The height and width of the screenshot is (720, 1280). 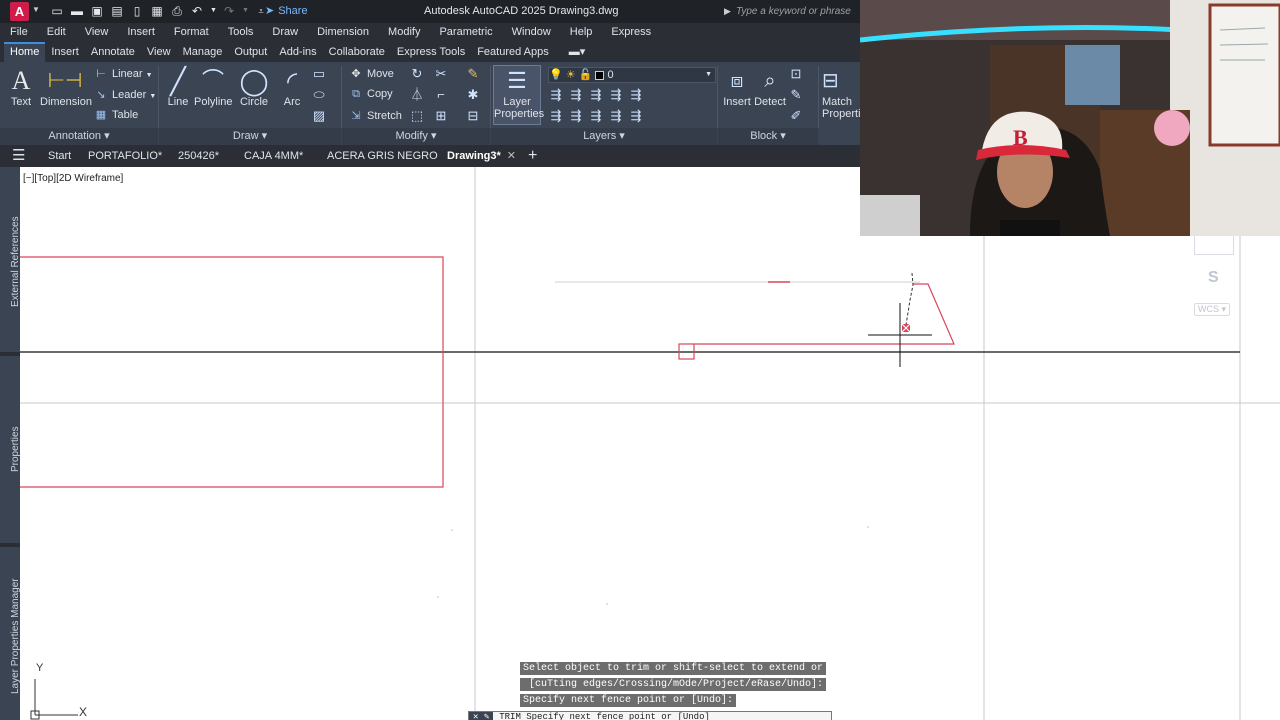 I want to click on move-button: ✥ Move, so click(x=371, y=73).